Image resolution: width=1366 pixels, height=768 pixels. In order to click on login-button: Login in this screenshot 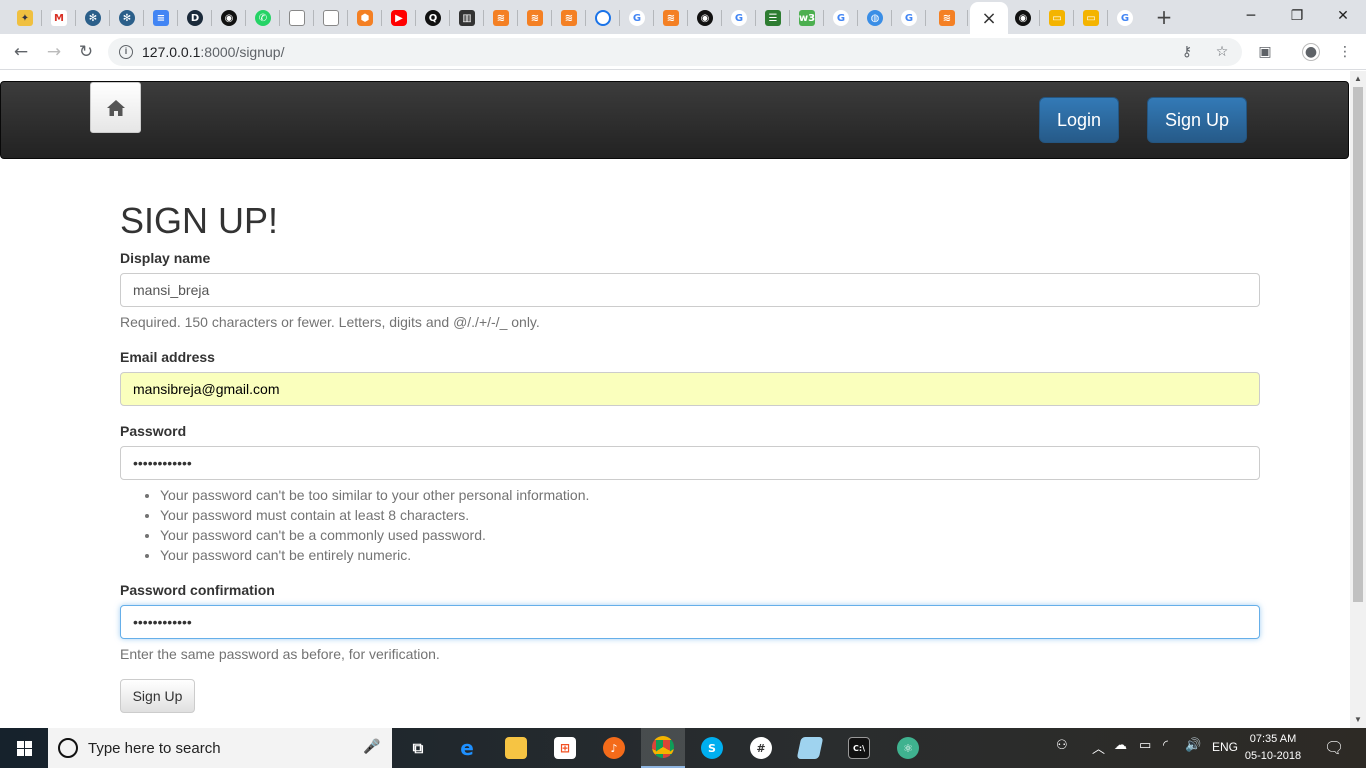, I will do `click(1079, 120)`.